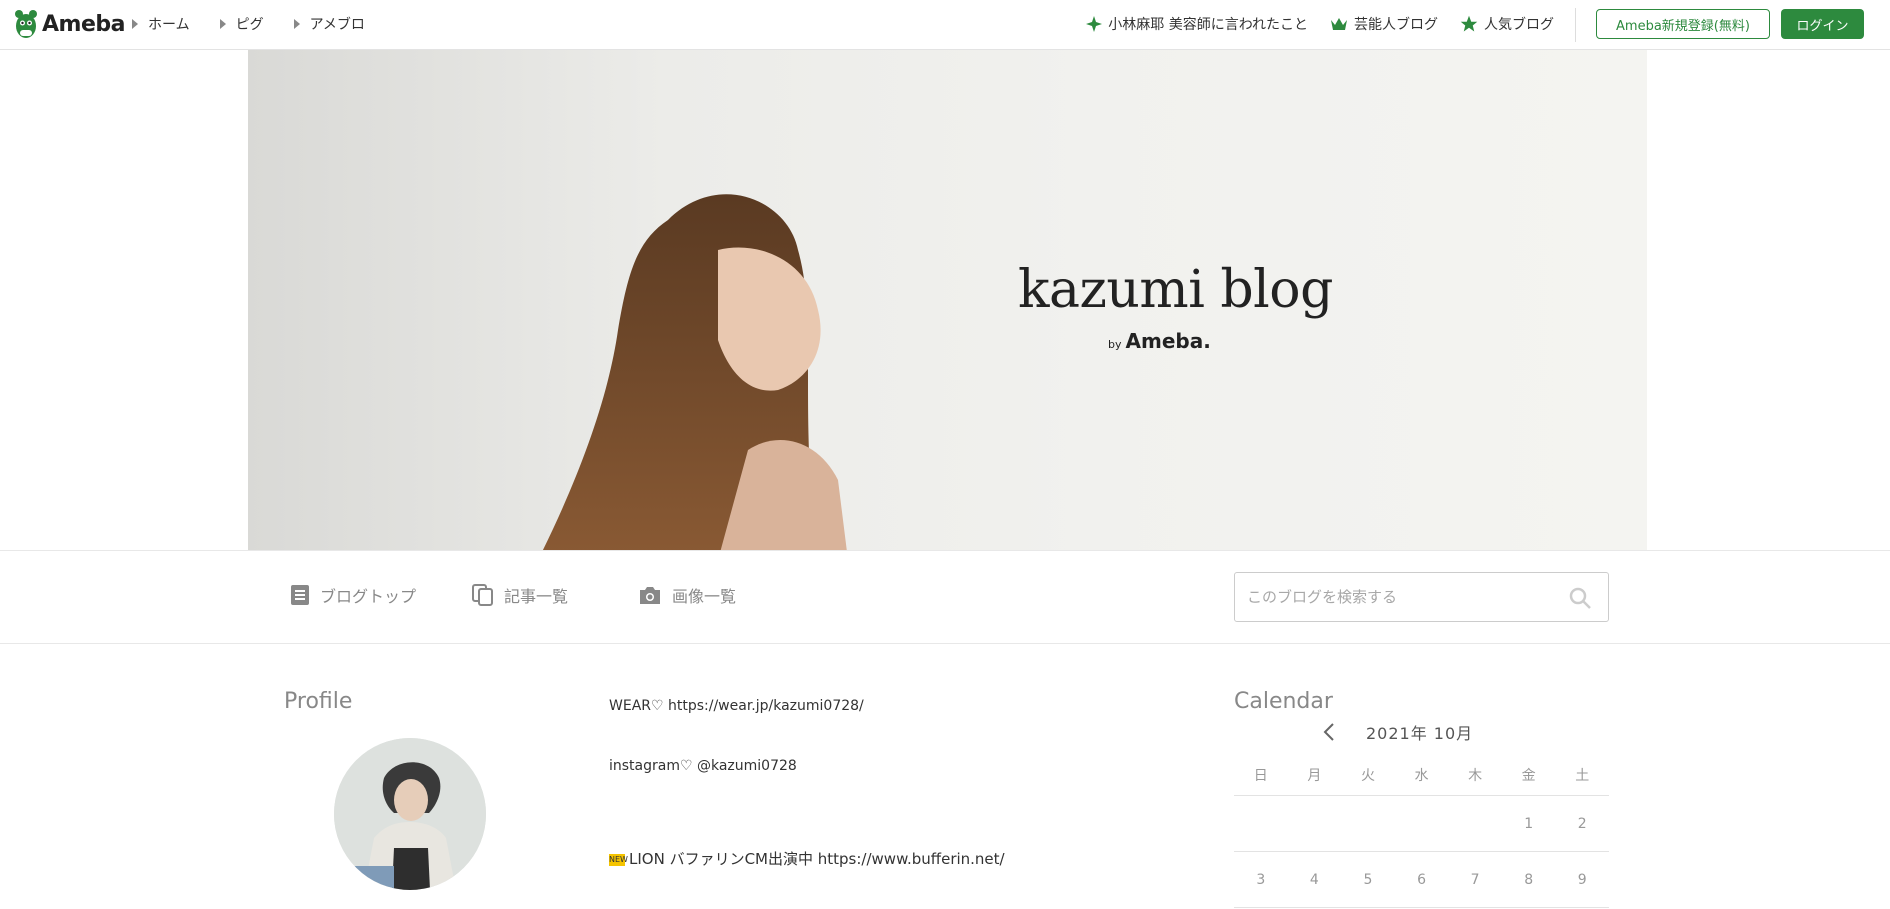 The height and width of the screenshot is (909, 1890). What do you see at coordinates (1283, 701) in the screenshot?
I see `calendar-heading: Calendar` at bounding box center [1283, 701].